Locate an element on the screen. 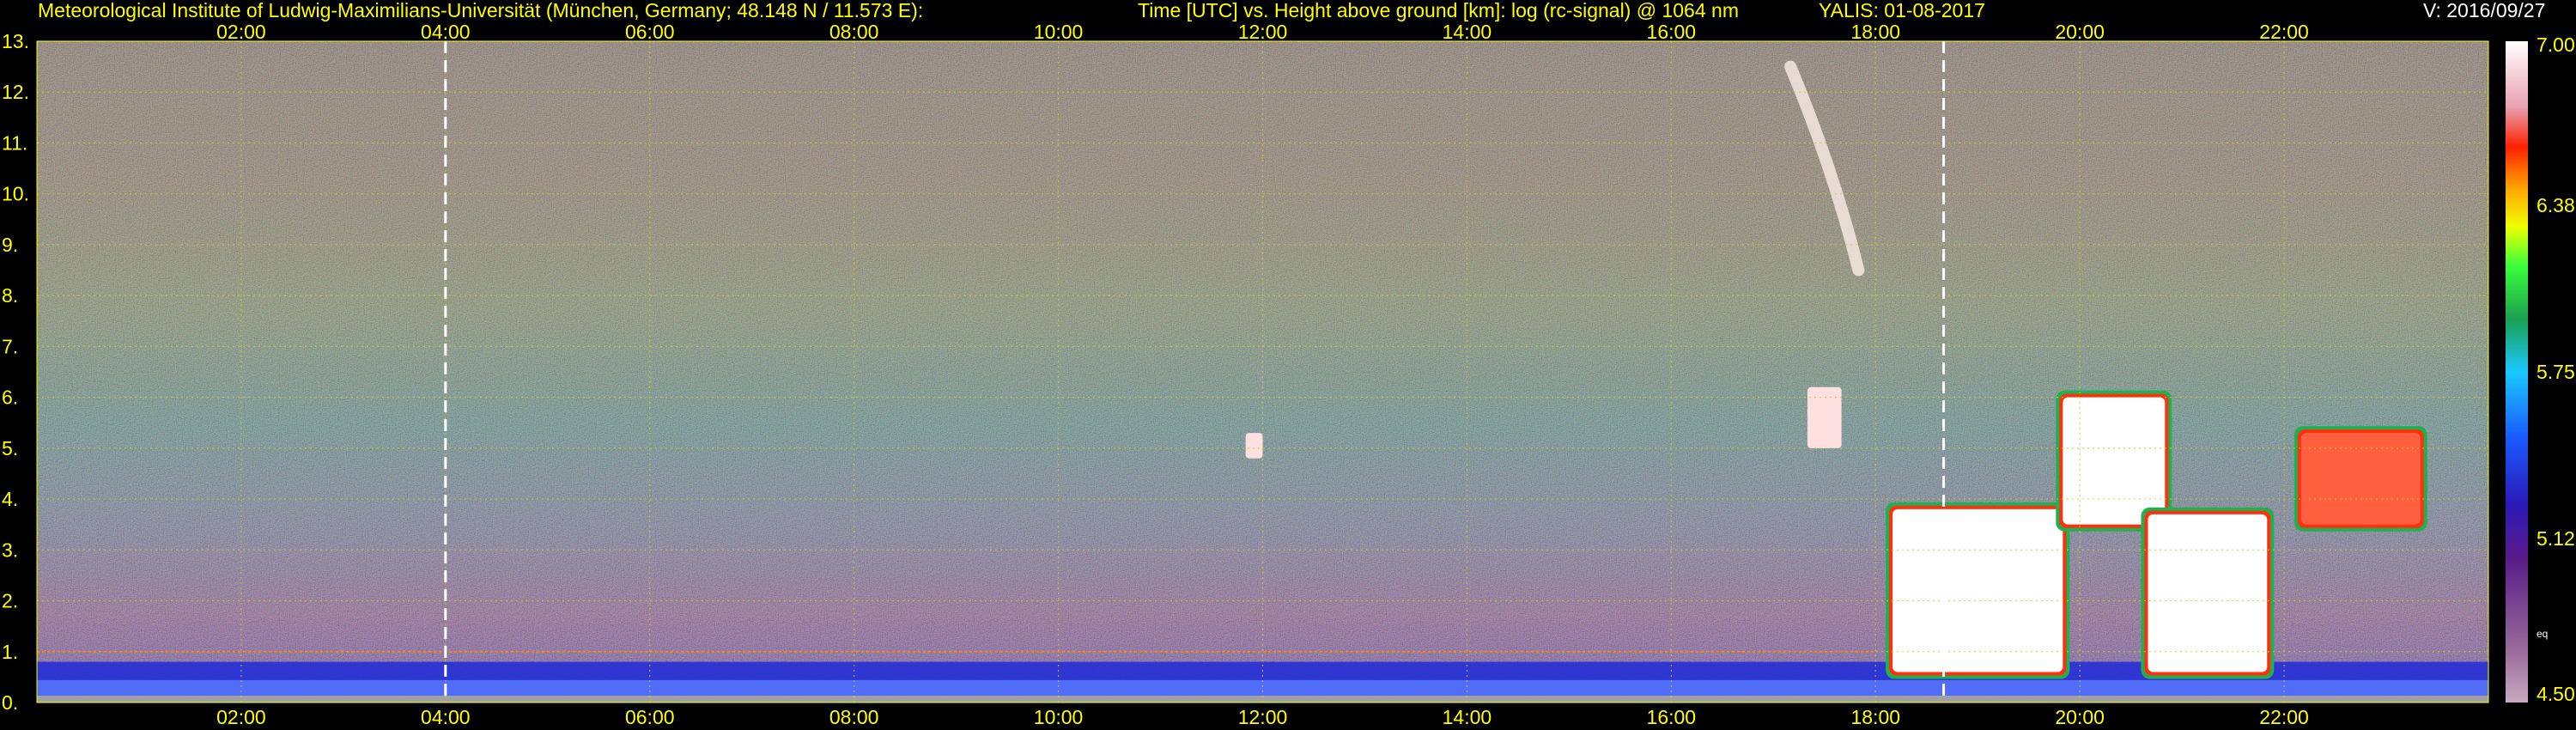  y-tick-label: 9. is located at coordinates (10, 245).